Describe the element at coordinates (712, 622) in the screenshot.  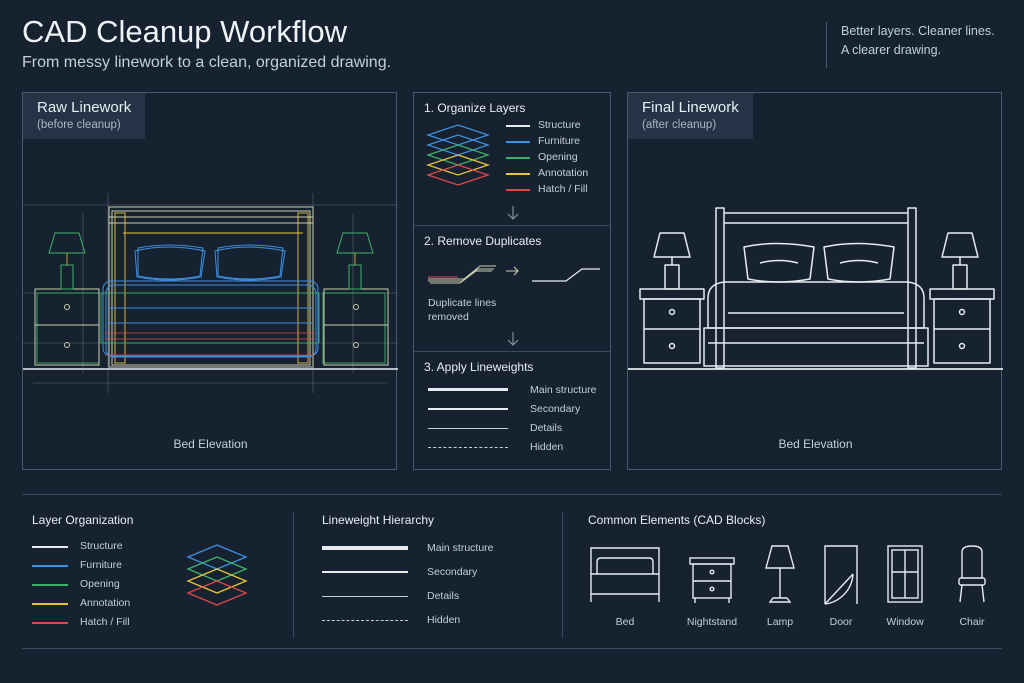
I see `block-label-nightstand: Nightstand` at that location.